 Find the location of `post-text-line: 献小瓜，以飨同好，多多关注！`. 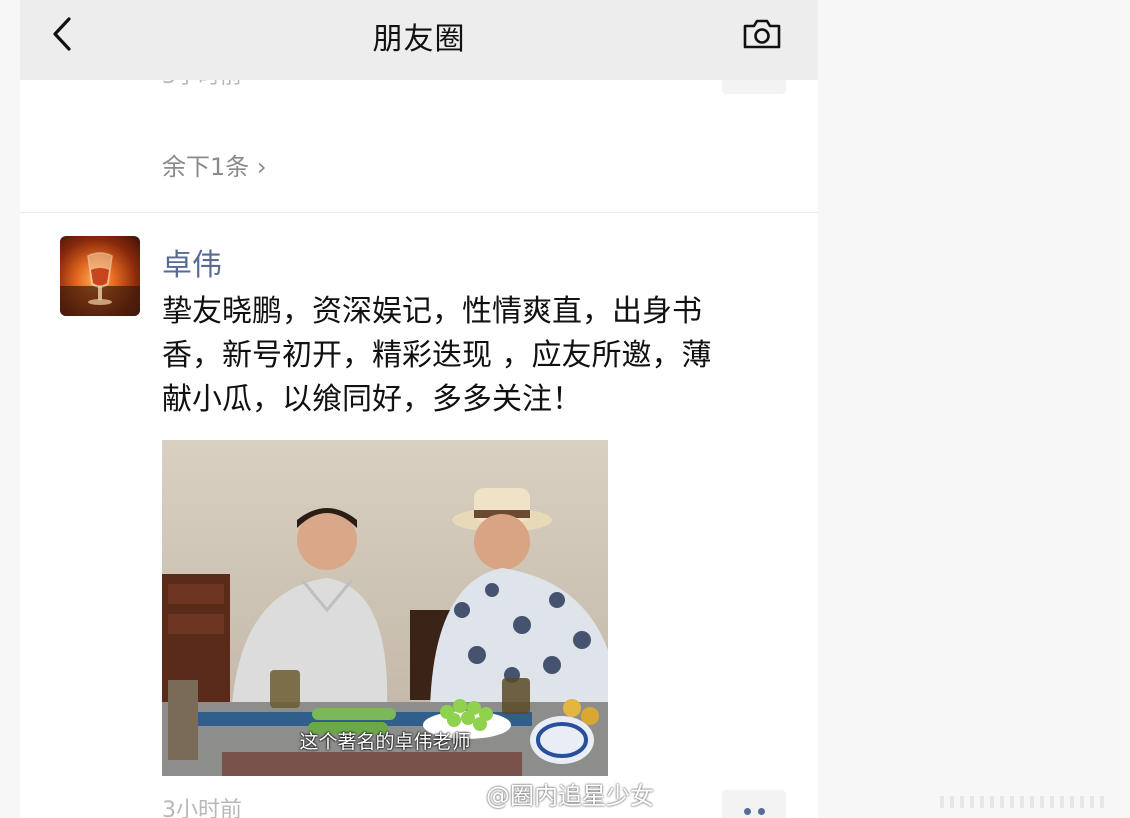

post-text-line: 献小瓜，以飨同好，多多关注！ is located at coordinates (372, 399).